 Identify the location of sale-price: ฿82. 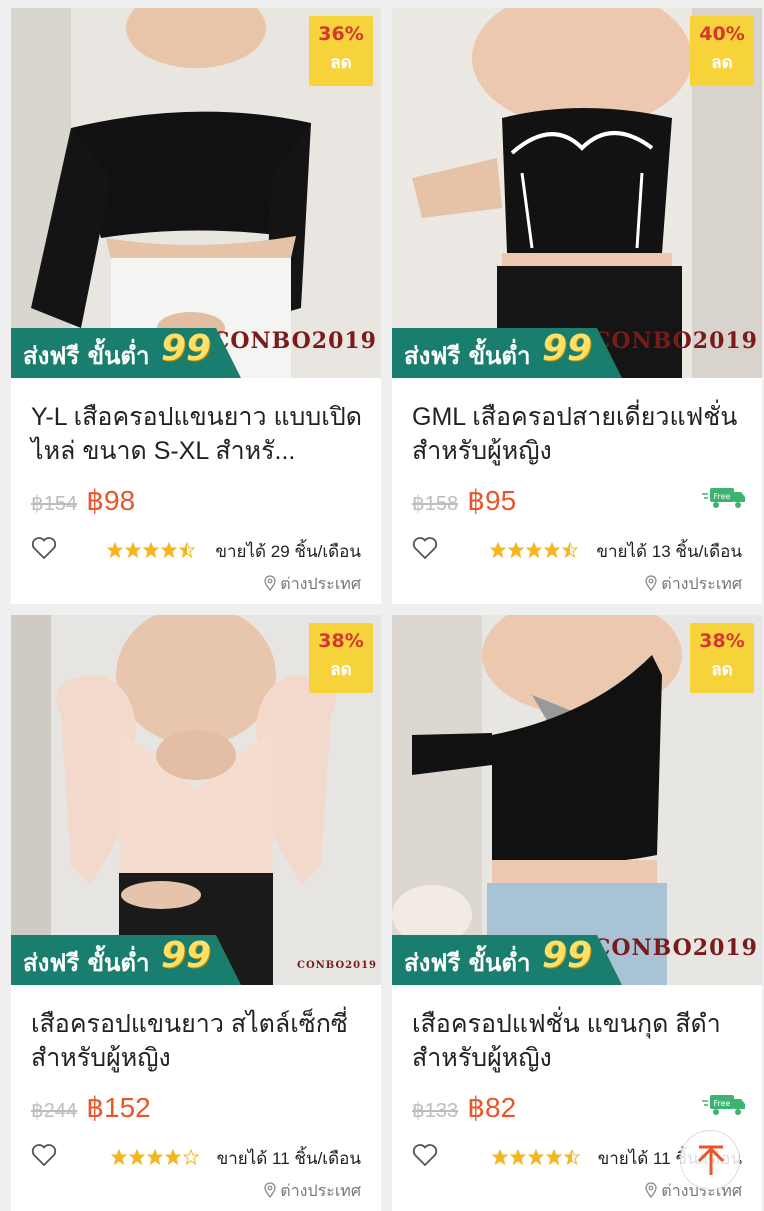
(492, 1107).